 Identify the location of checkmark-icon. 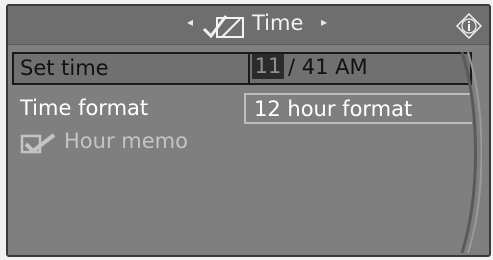
(38, 143).